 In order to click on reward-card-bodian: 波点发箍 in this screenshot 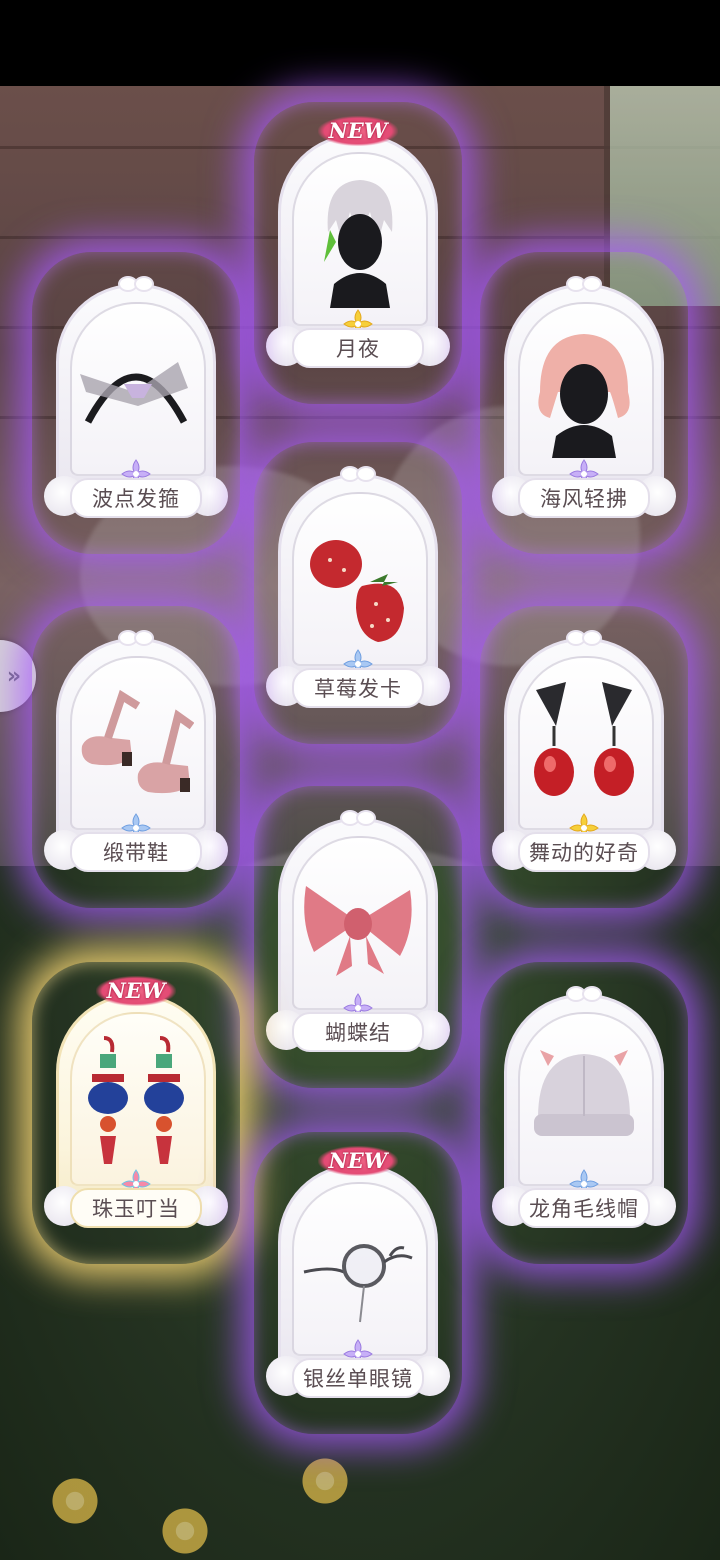, I will do `click(136, 403)`.